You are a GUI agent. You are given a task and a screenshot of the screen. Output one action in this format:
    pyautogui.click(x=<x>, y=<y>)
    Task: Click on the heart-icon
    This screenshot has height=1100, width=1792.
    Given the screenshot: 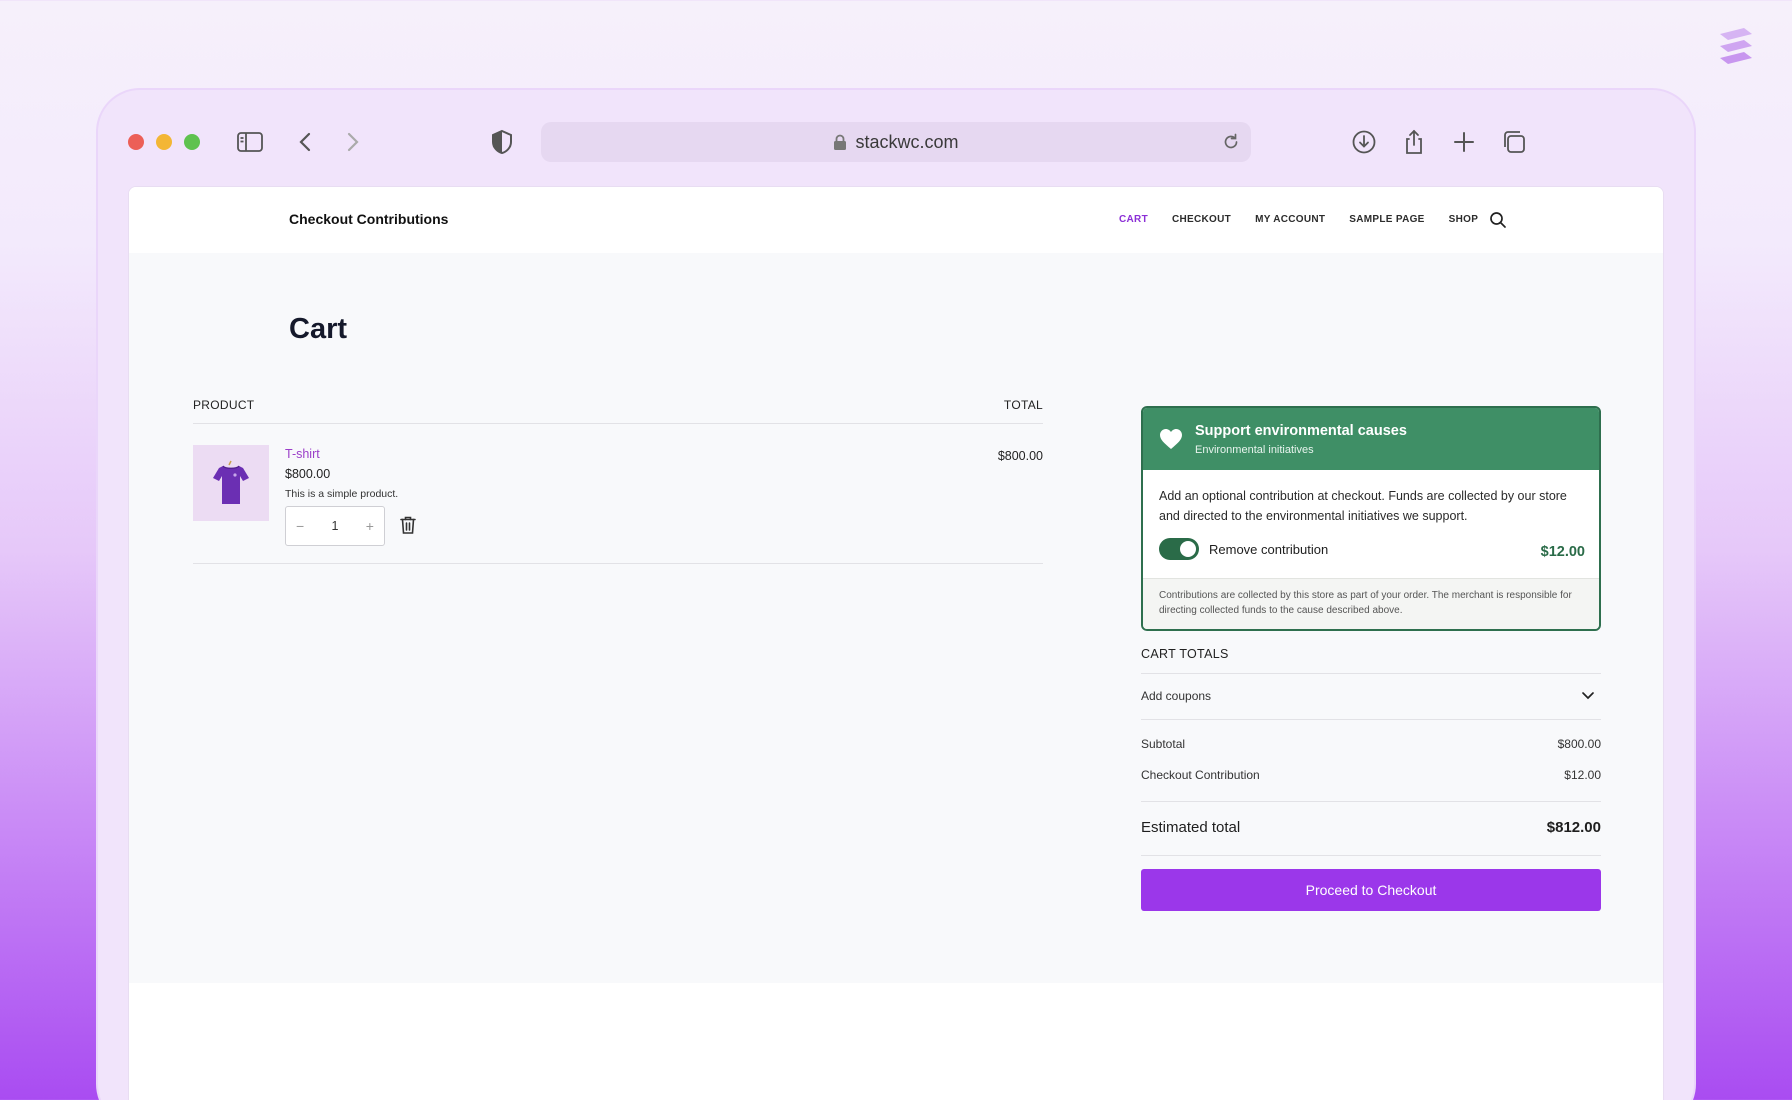 What is the action you would take?
    pyautogui.click(x=1171, y=439)
    